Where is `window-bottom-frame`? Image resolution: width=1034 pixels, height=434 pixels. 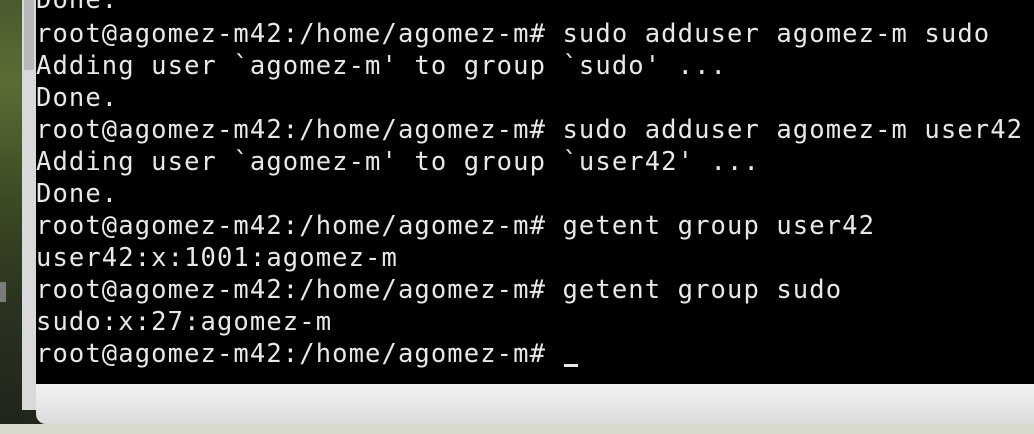
window-bottom-frame is located at coordinates (535, 404).